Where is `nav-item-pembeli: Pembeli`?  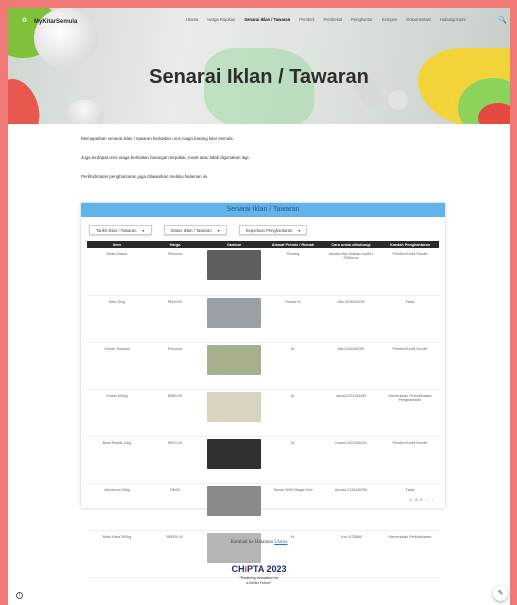
nav-item-pembeli: Pembeli is located at coordinates (306, 19).